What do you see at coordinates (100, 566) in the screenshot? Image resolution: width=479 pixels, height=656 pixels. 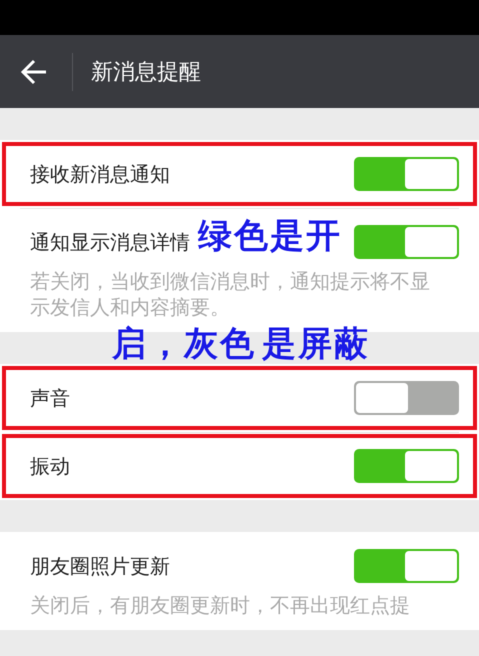 I see `setting-label: 朋友圈照片更新` at bounding box center [100, 566].